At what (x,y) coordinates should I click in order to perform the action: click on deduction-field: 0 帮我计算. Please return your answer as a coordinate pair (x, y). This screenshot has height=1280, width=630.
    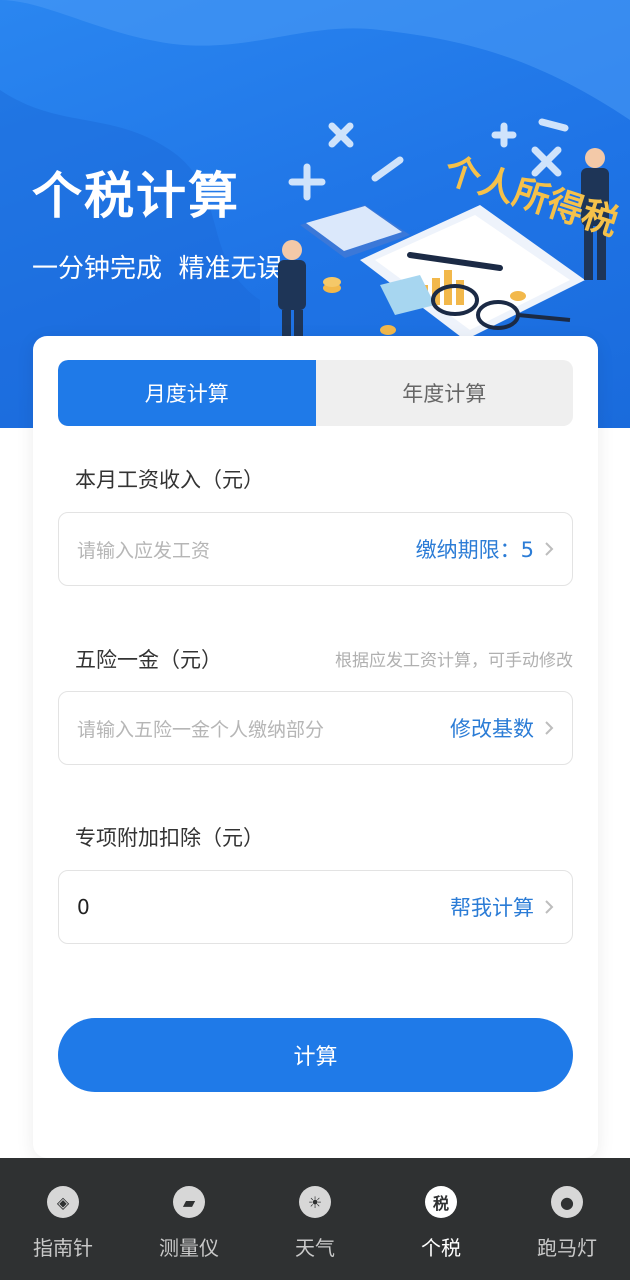
    Looking at the image, I should click on (315, 907).